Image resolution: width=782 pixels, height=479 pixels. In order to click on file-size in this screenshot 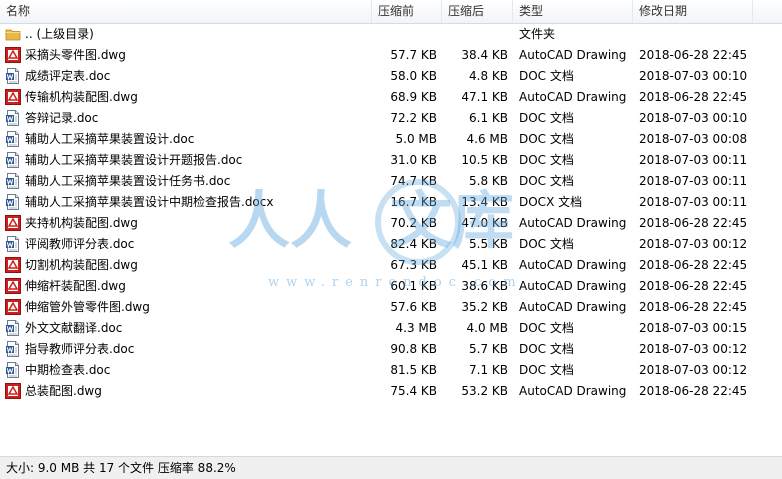, I will do `click(403, 34)`.